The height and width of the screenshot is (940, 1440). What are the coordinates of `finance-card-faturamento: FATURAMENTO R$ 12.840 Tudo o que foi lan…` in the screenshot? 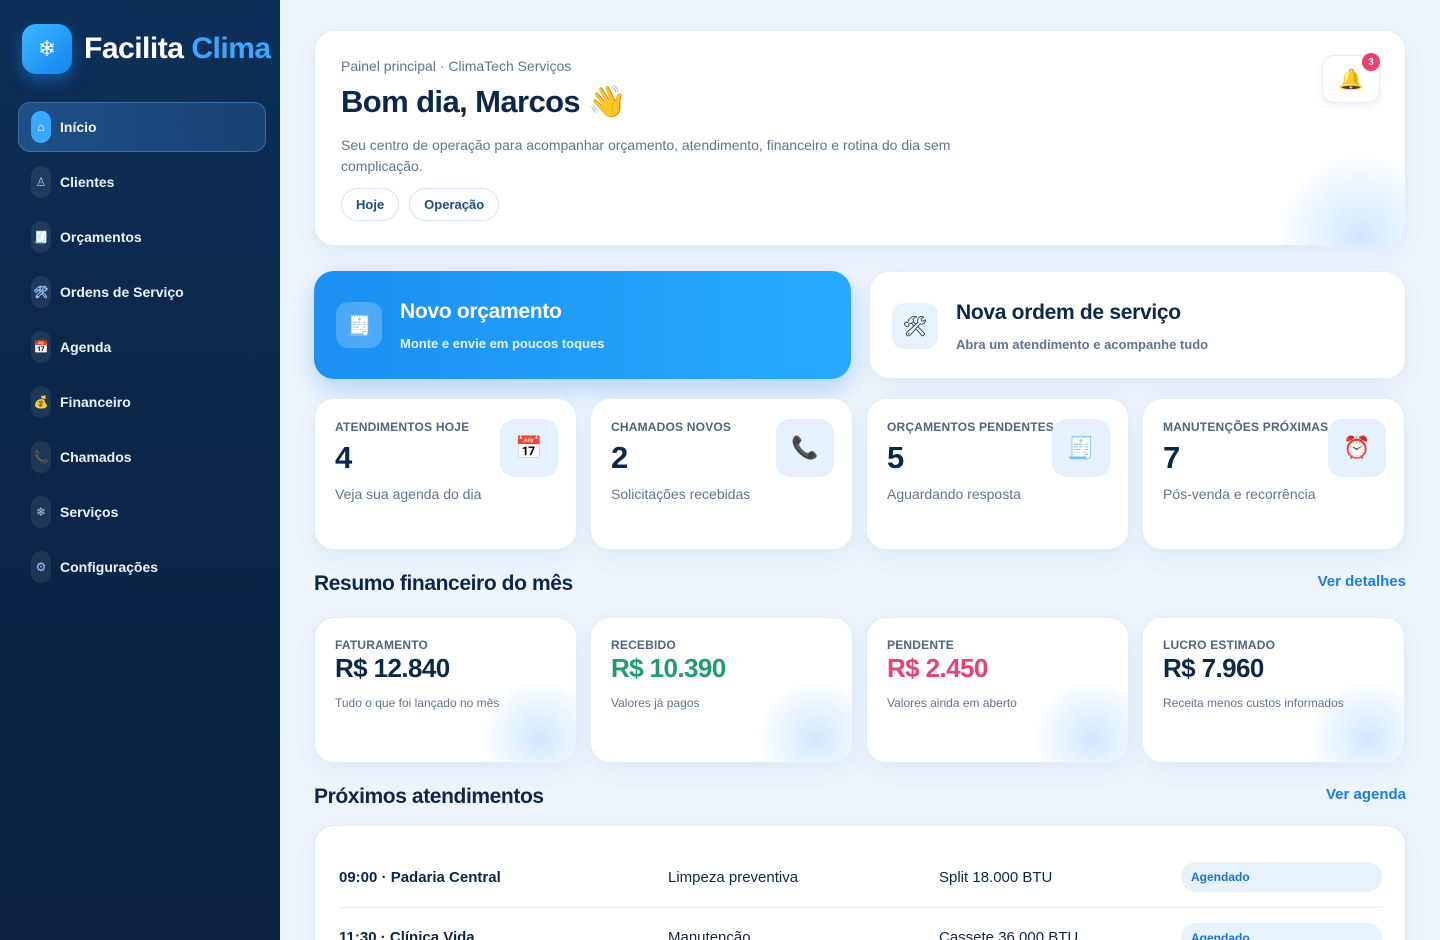 It's located at (445, 690).